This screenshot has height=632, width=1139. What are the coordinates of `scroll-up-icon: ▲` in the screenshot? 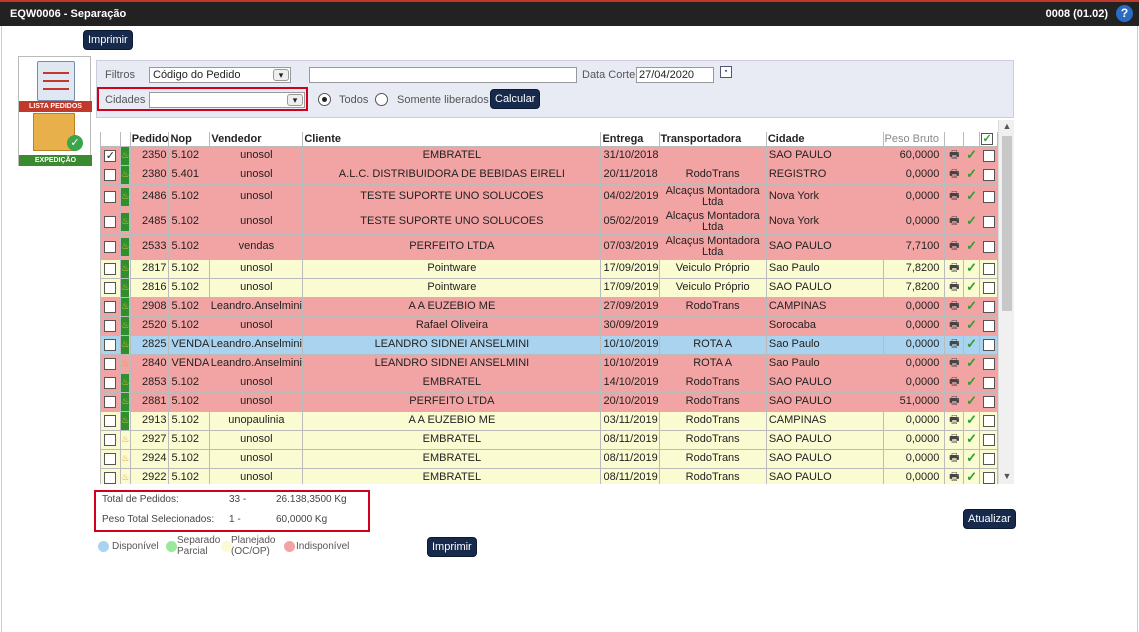 It's located at (1007, 126).